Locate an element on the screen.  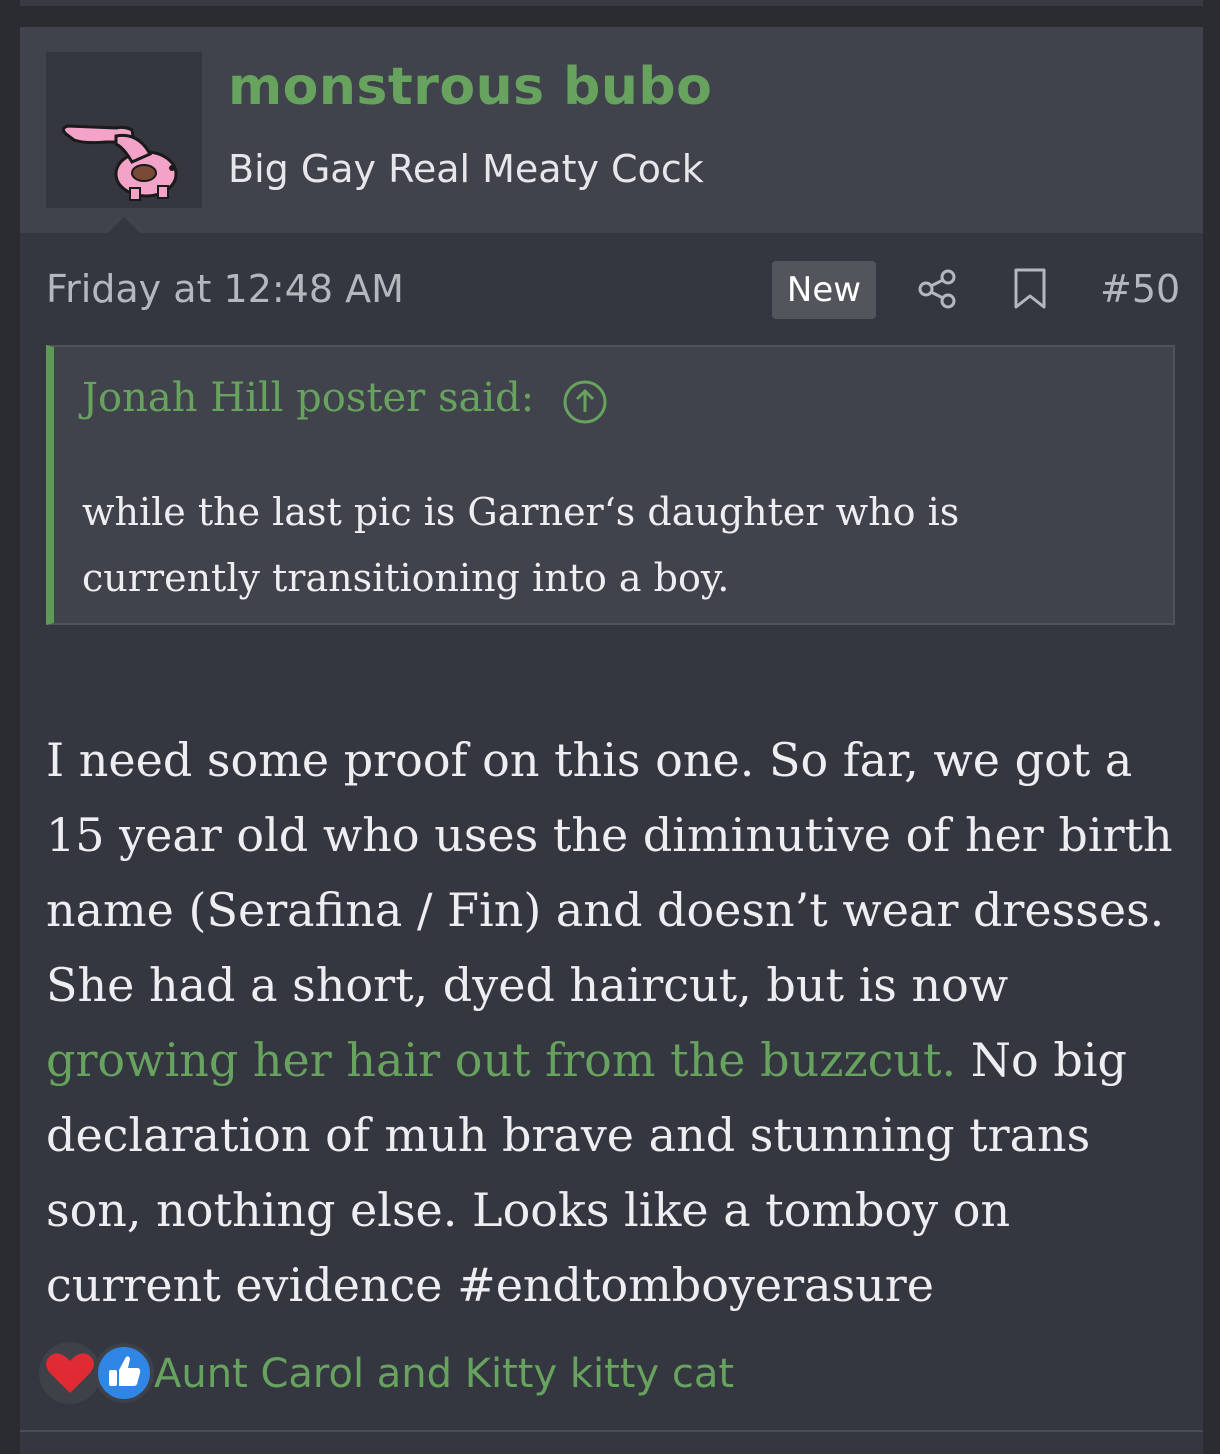
arrow-up-circle-icon is located at coordinates (585, 404).